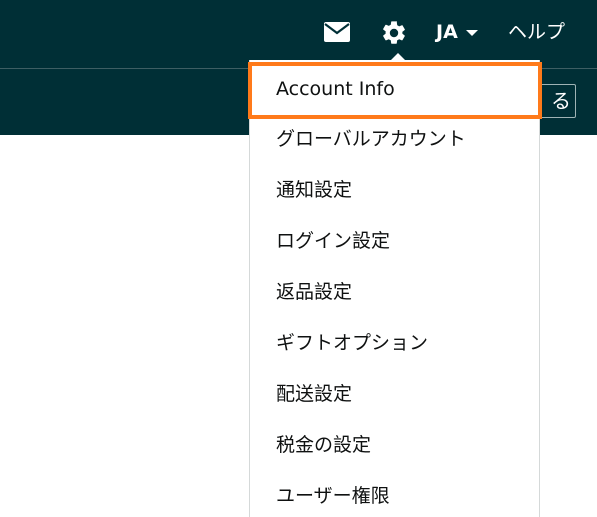  Describe the element at coordinates (314, 190) in the screenshot. I see `menu-item-notification-settings: 通知設定` at that location.